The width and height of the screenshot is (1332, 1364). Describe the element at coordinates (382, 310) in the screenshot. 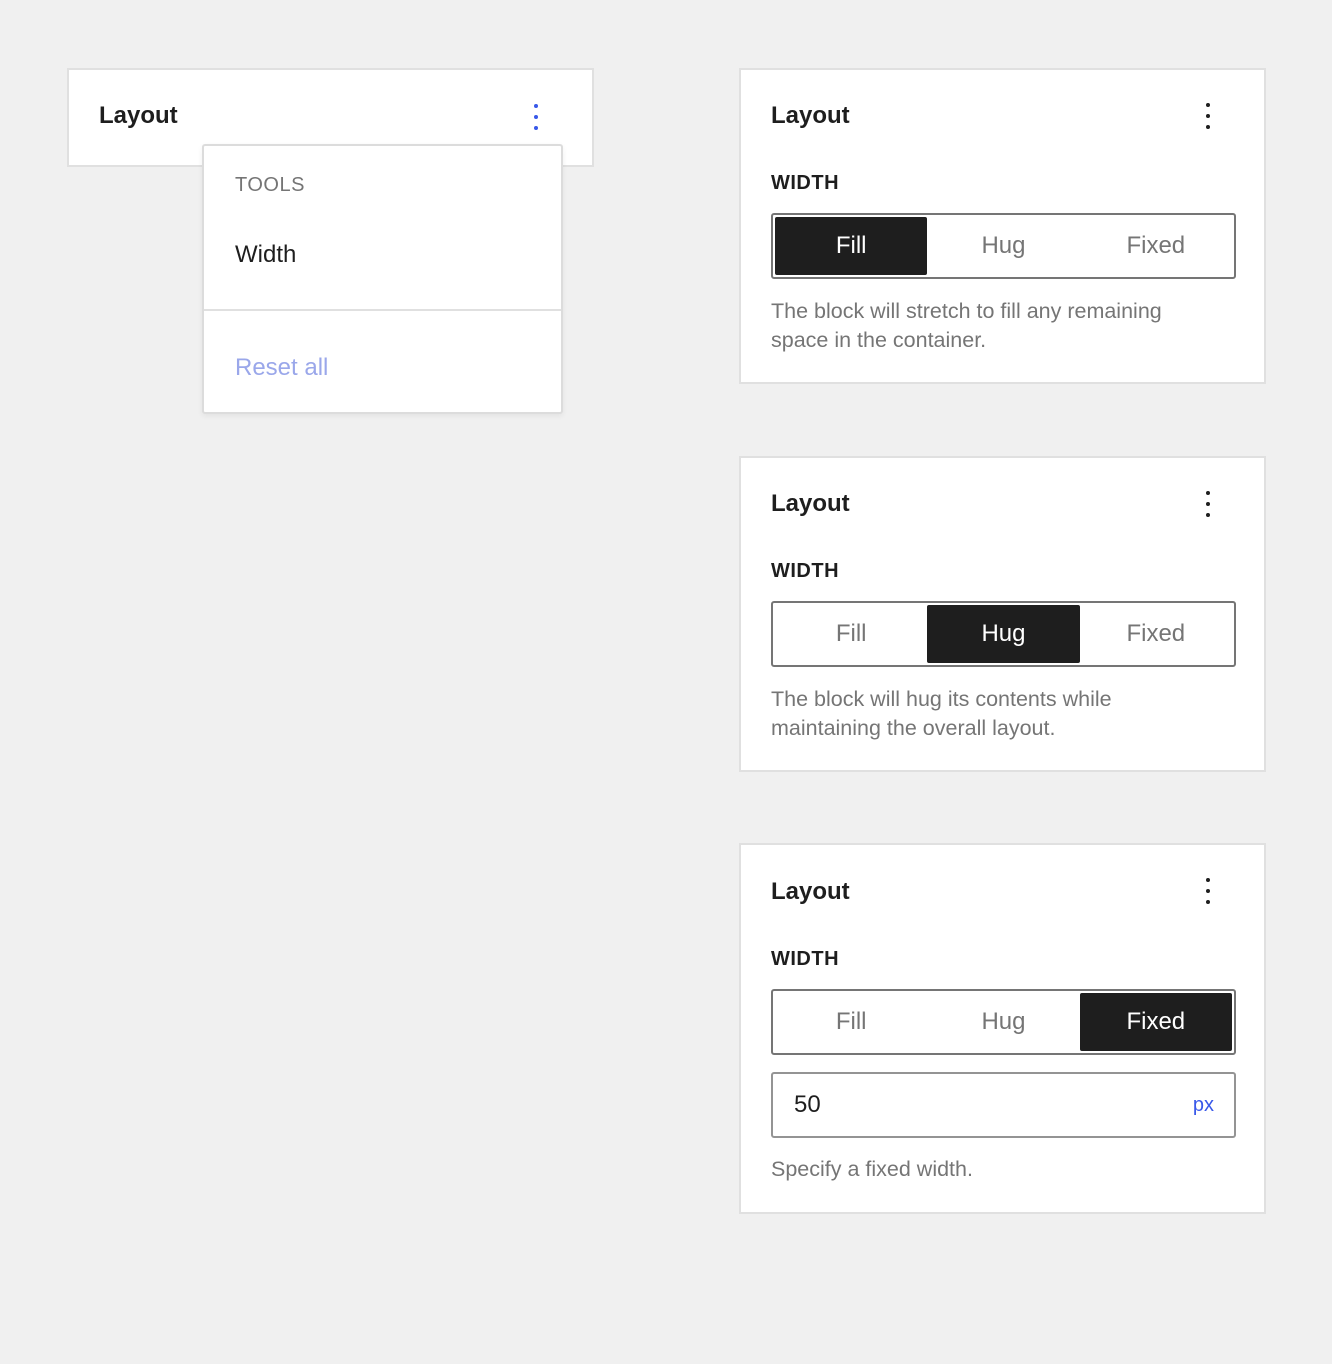

I see `menu-divider` at that location.